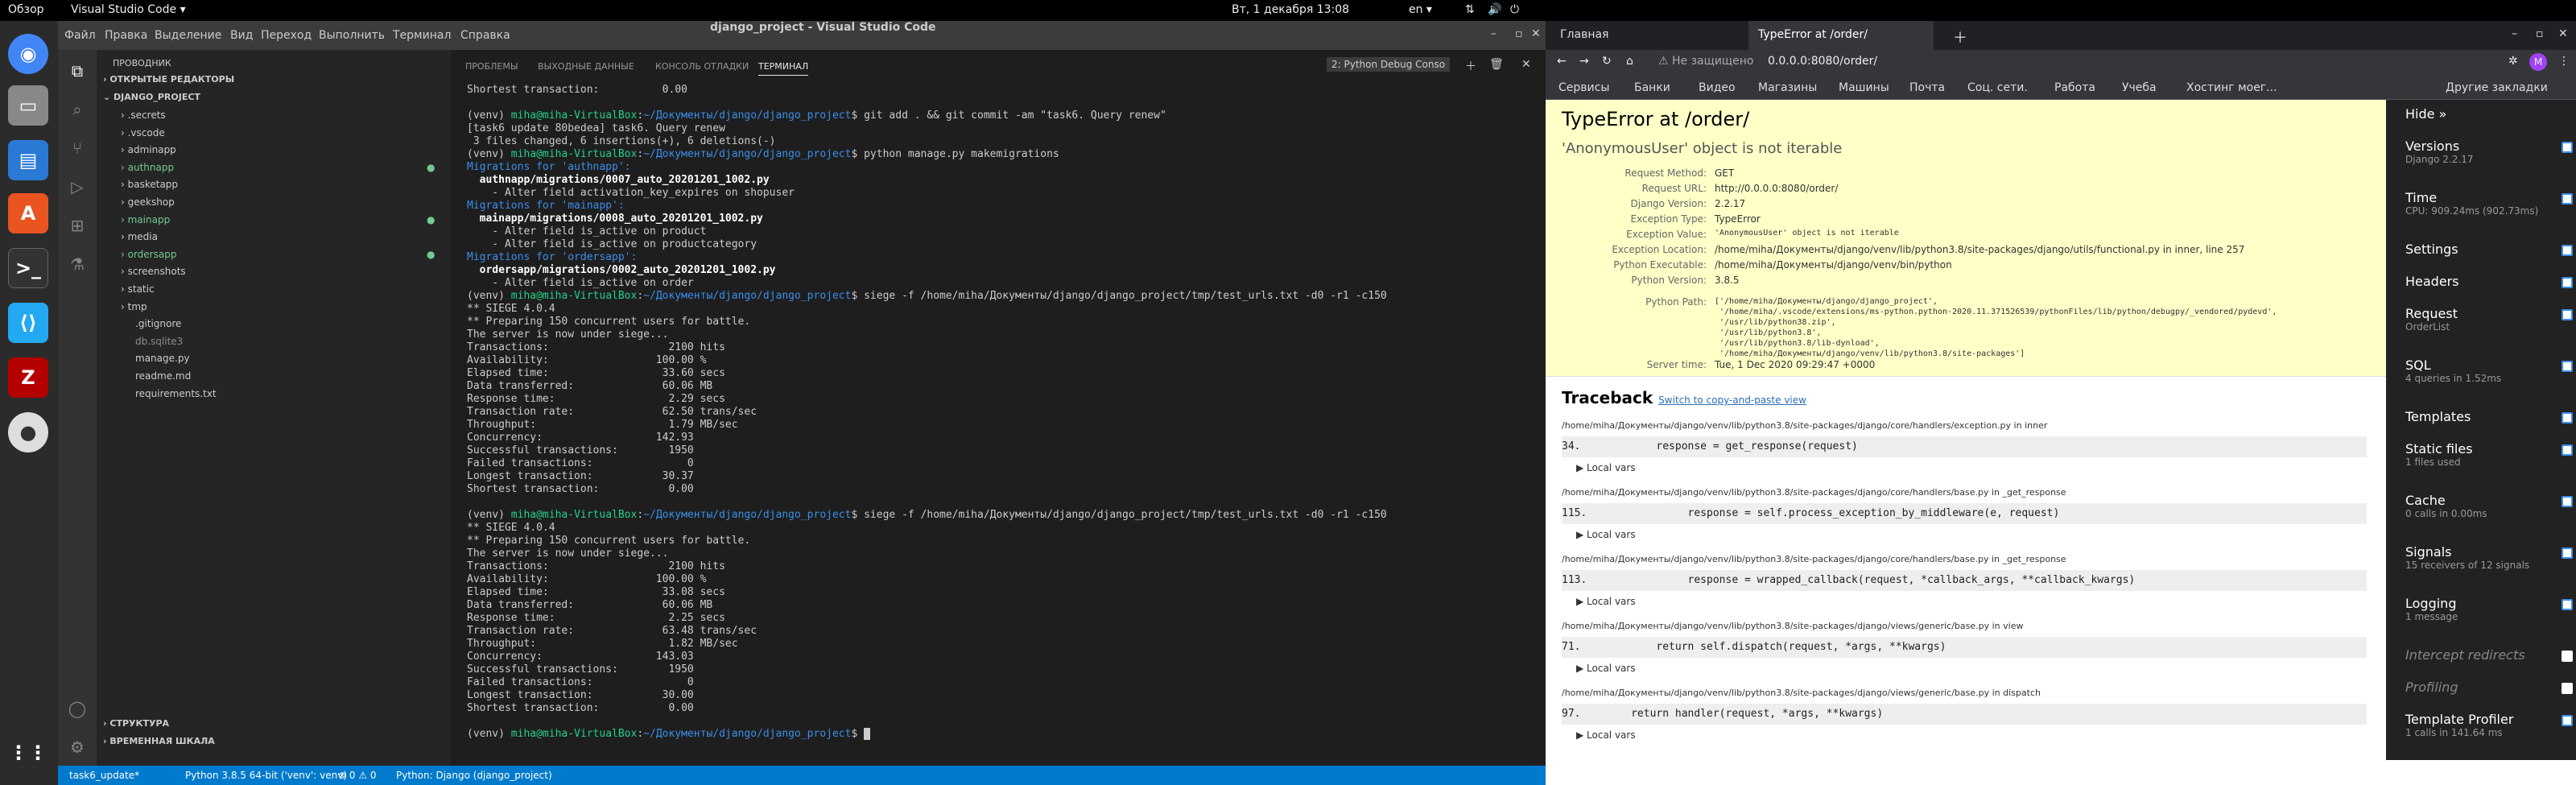 The image size is (2576, 785). What do you see at coordinates (2489, 655) in the screenshot?
I see `djdt-panel-intercept-redirects: Intercept redirects` at bounding box center [2489, 655].